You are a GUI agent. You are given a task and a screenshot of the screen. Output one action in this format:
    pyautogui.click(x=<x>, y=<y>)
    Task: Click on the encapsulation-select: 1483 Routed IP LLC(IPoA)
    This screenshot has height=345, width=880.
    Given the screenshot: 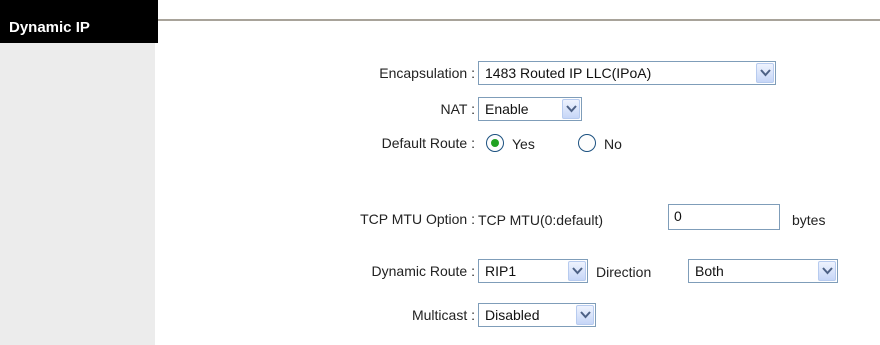 What is the action you would take?
    pyautogui.click(x=627, y=73)
    